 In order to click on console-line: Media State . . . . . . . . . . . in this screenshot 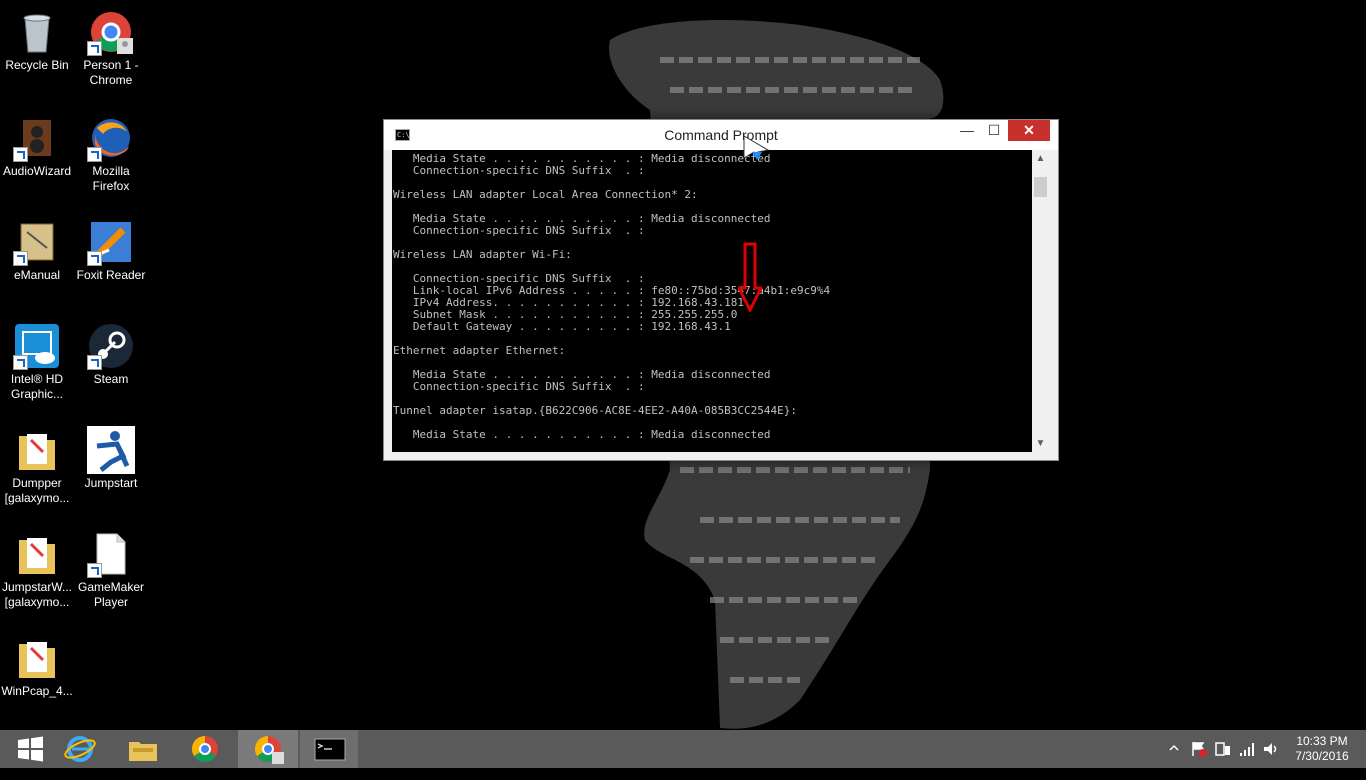, I will do `click(582, 434)`.